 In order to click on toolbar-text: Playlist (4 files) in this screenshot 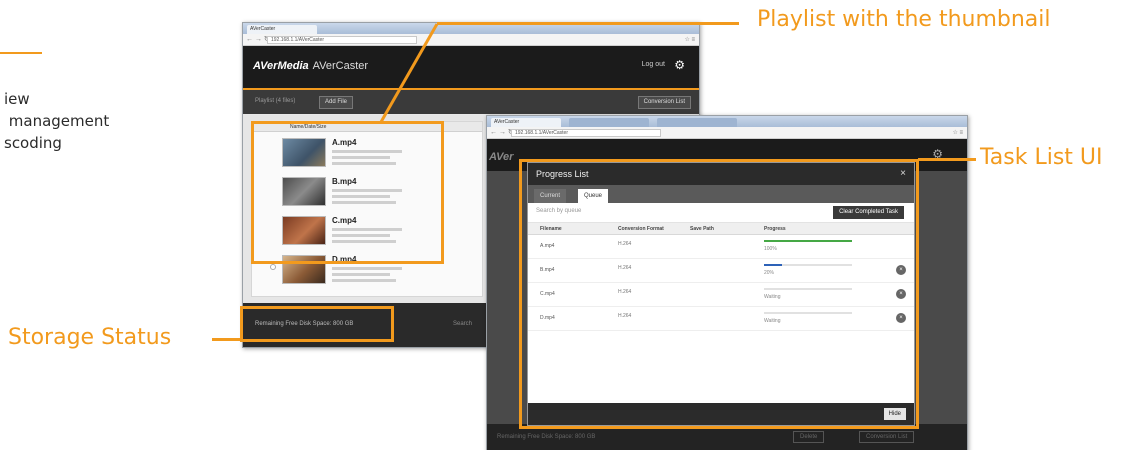, I will do `click(275, 101)`.